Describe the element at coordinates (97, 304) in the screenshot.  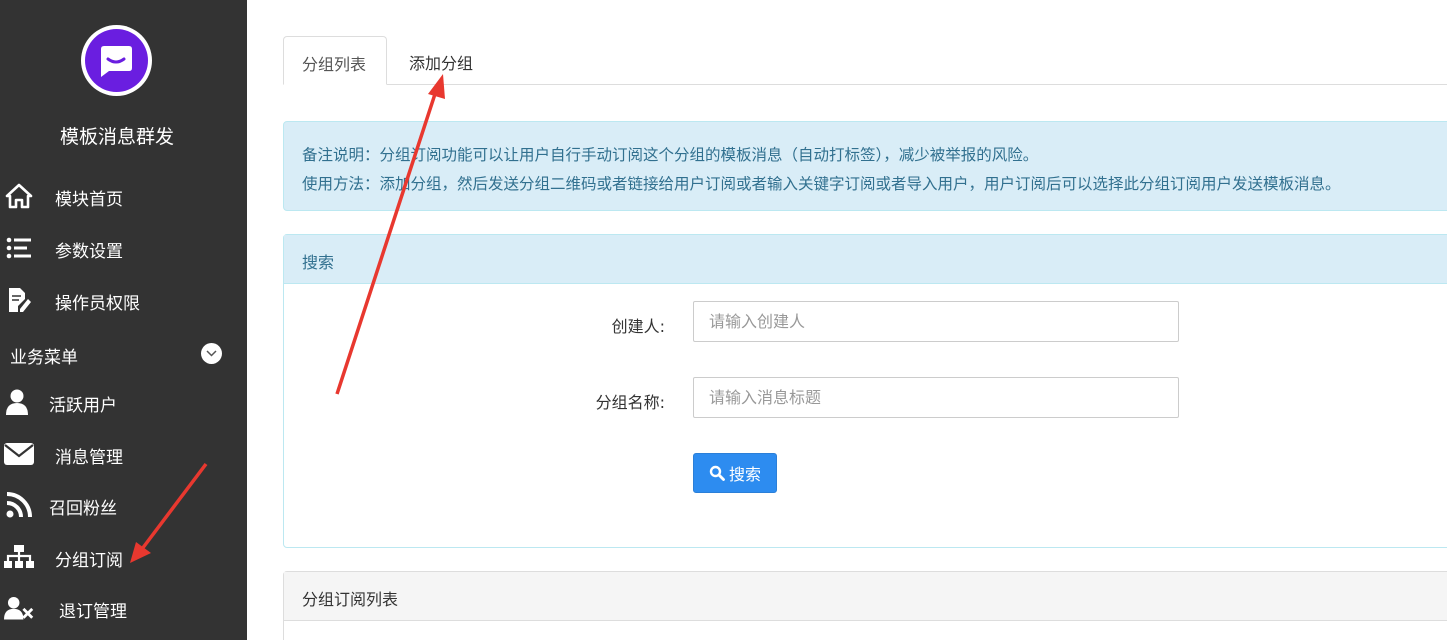
I see `sidebar-item-label: 操作员权限` at that location.